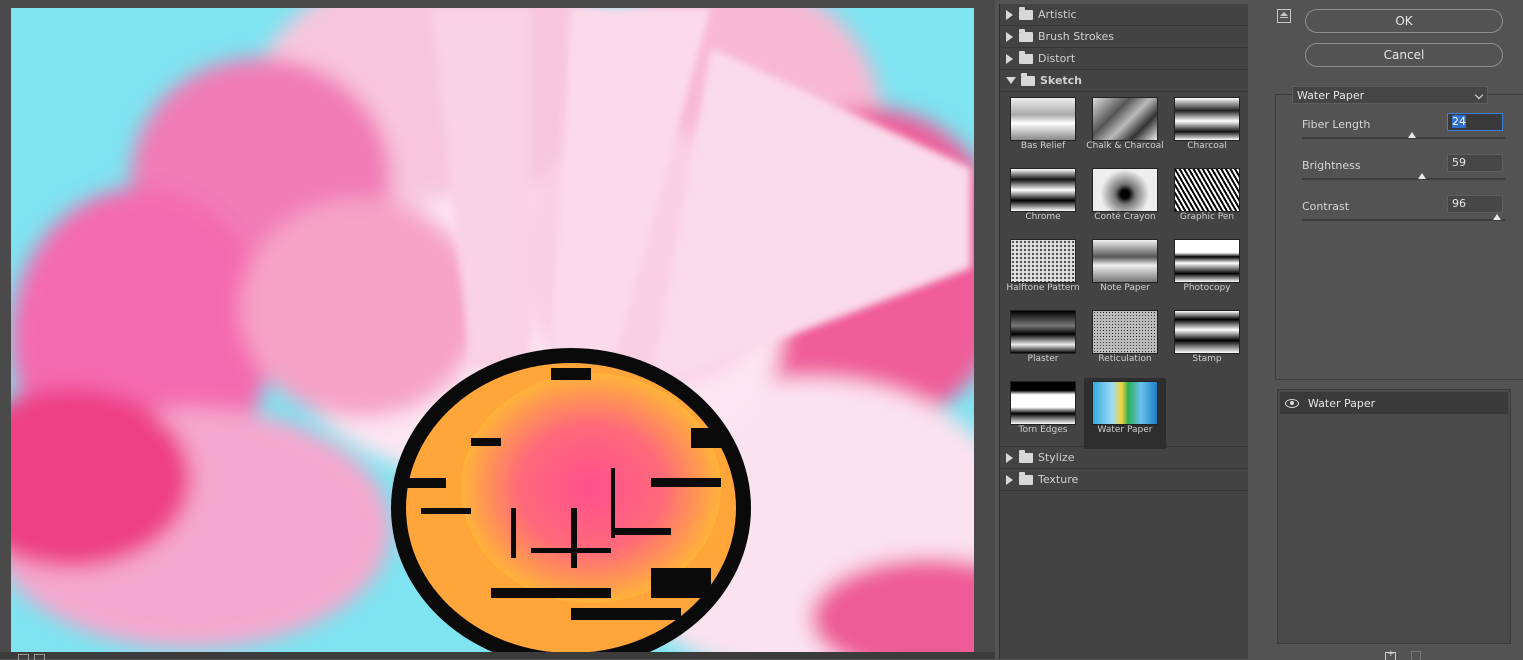 This screenshot has width=1523, height=660. Describe the element at coordinates (1292, 403) in the screenshot. I see `eye-icon` at that location.